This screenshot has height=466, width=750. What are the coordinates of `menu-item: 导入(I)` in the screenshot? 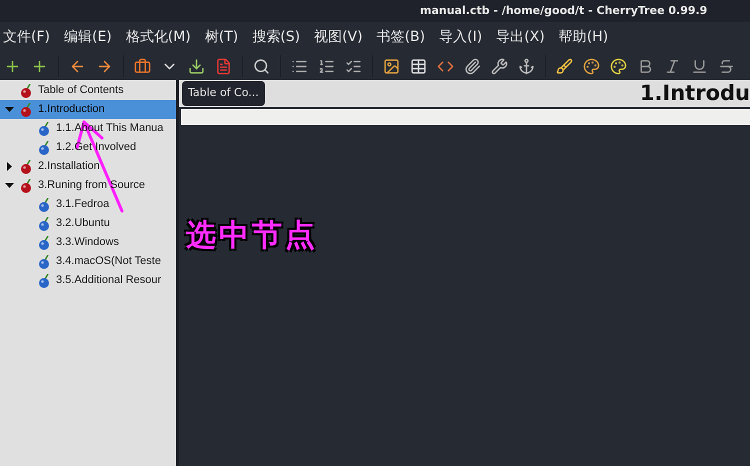 It's located at (460, 37).